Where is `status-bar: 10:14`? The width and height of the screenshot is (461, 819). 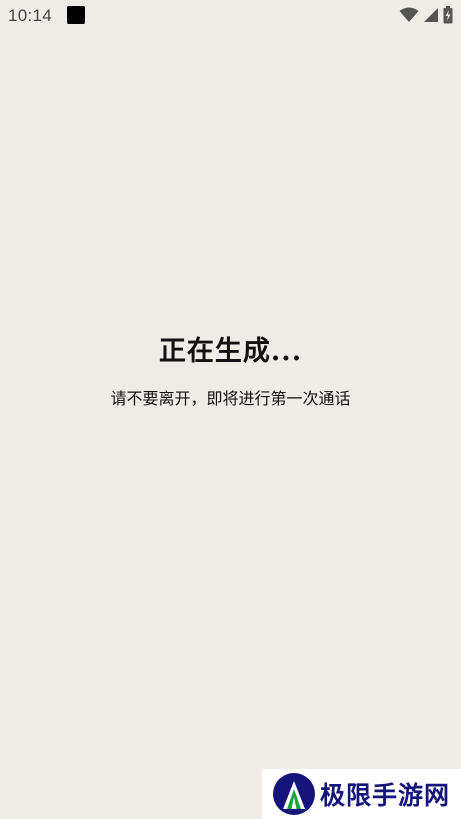
status-bar: 10:14 is located at coordinates (230, 16).